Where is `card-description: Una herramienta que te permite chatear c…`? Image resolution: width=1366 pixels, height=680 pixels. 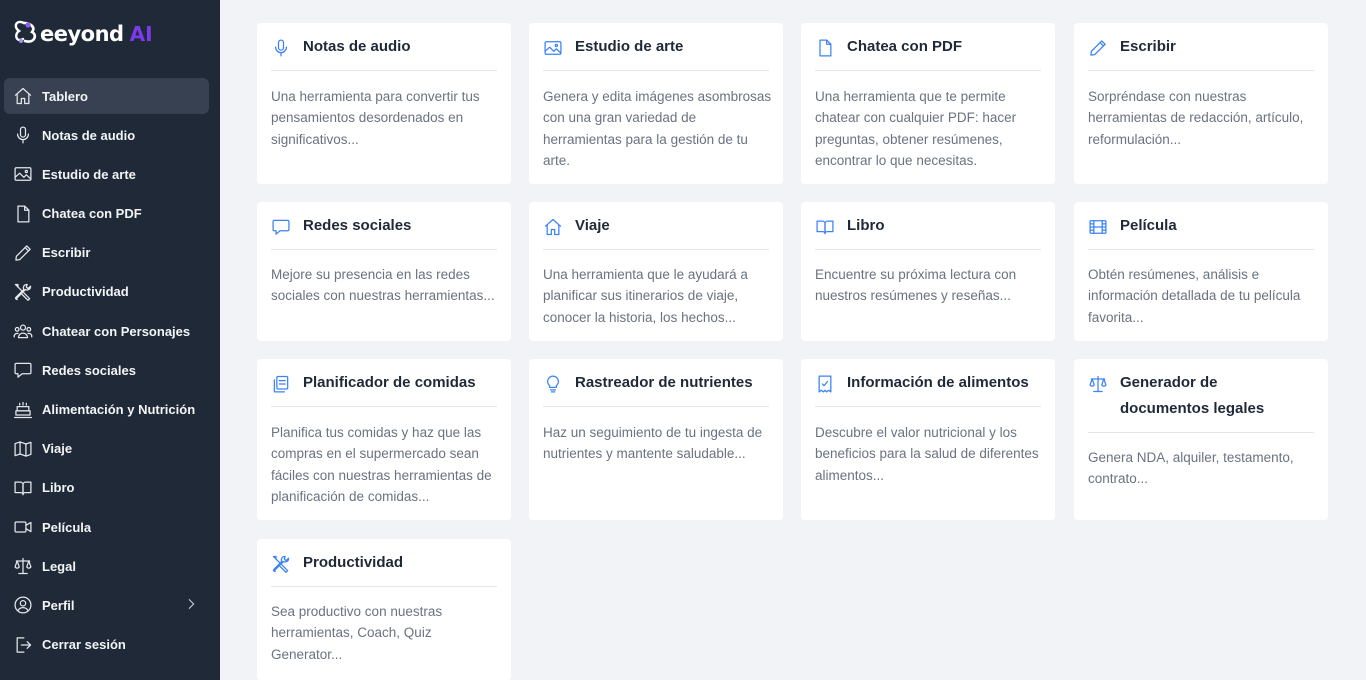
card-description: Una herramienta que te permite chatear c… is located at coordinates (916, 128).